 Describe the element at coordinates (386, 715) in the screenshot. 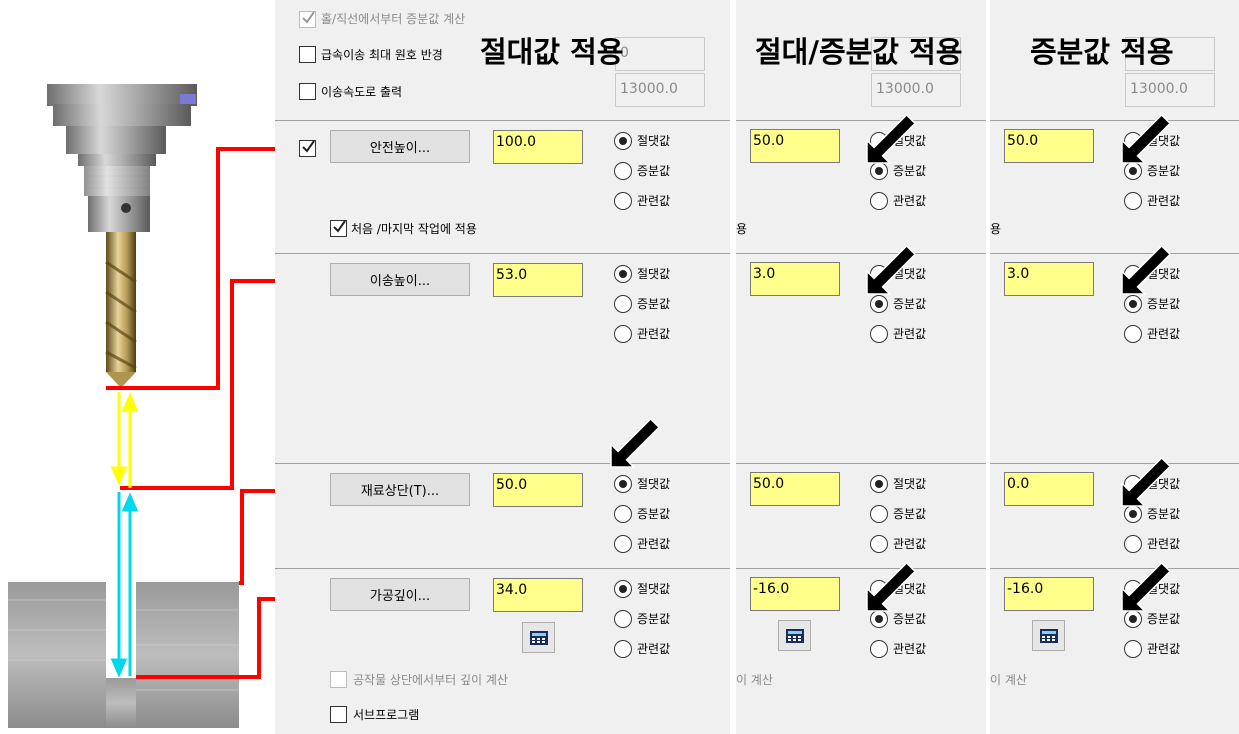

I see `subprogram-label: 서브프로그램` at that location.